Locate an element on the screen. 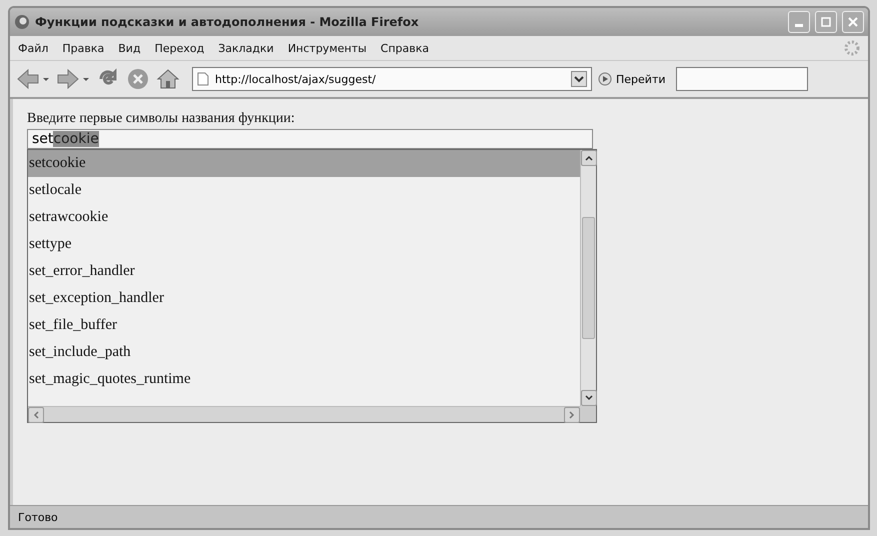 The image size is (877, 536). menu-item: Правка is located at coordinates (83, 48).